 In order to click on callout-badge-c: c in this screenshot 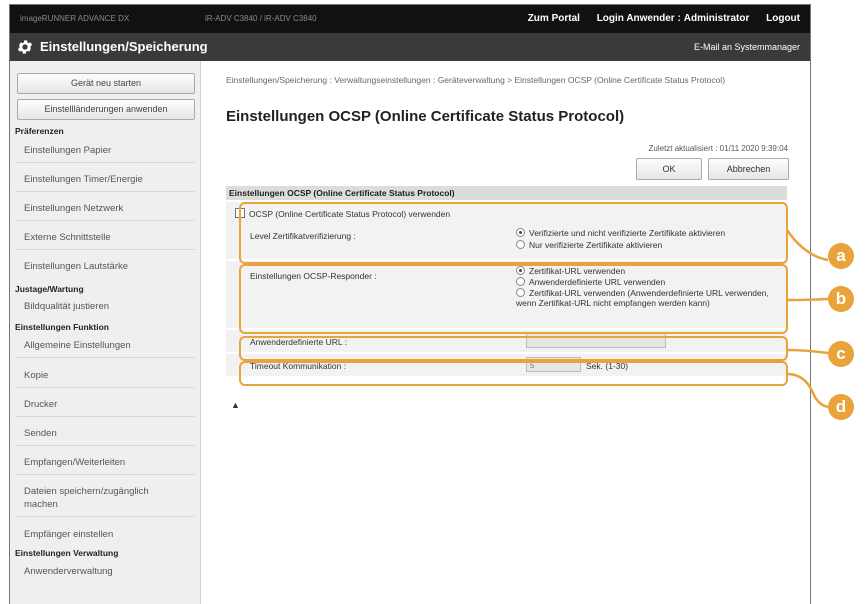, I will do `click(841, 354)`.